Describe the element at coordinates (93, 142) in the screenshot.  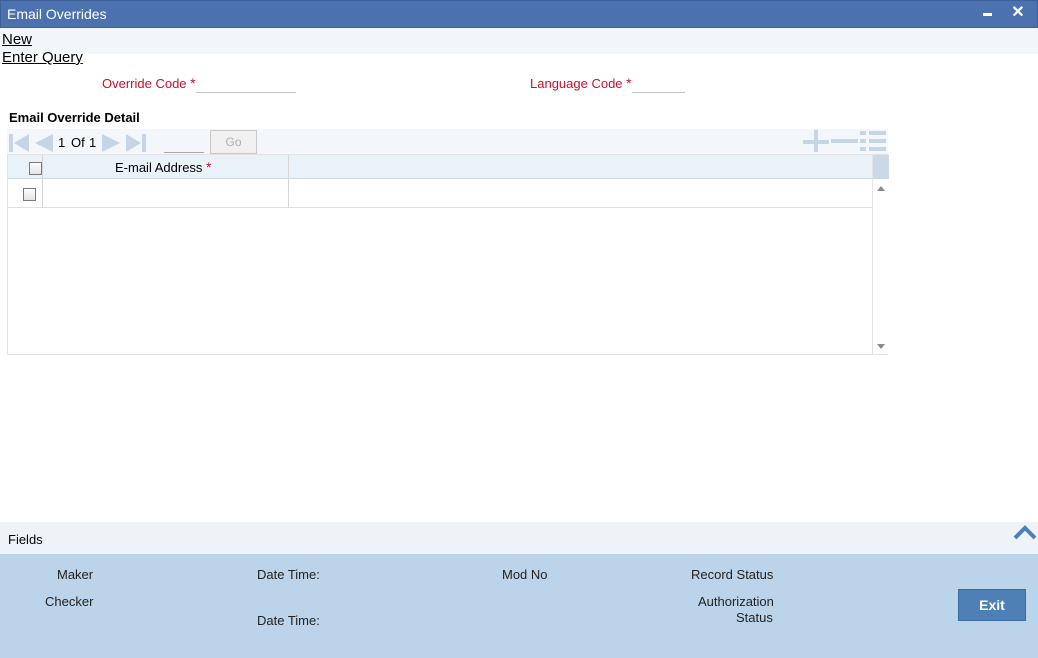
I see `pager-total: 1` at that location.